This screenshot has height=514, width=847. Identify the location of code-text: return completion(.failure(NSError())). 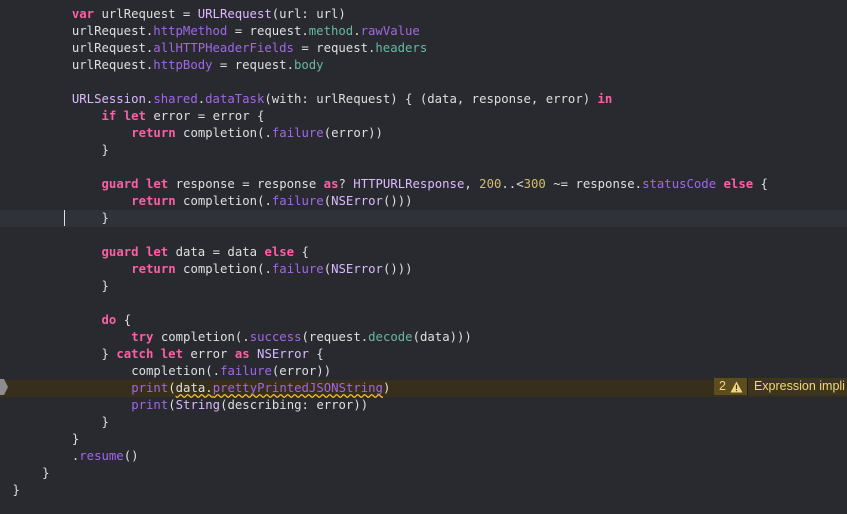
(271, 269).